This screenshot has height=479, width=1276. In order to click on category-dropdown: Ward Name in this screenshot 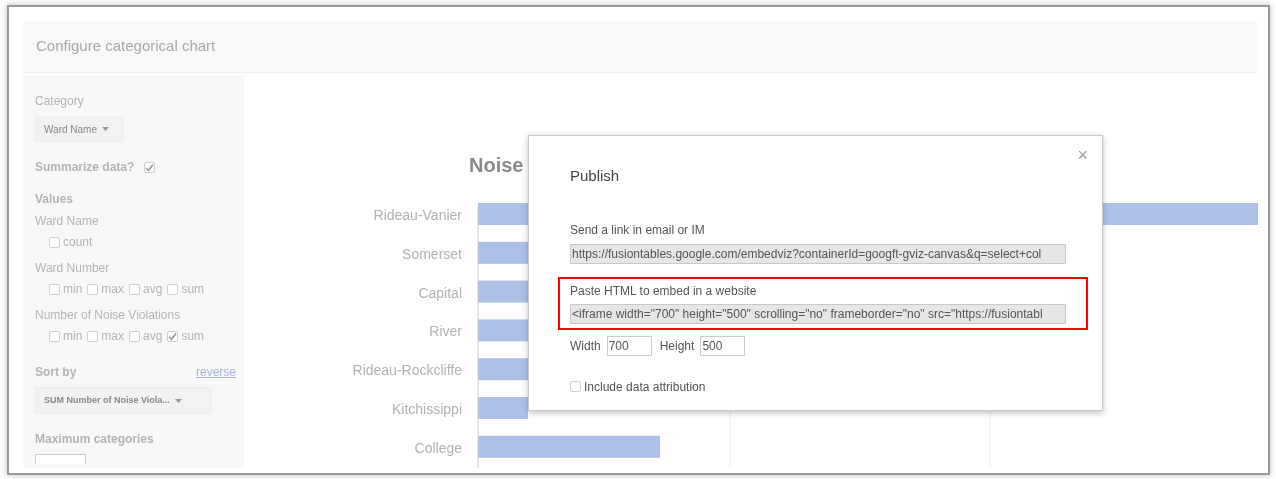, I will do `click(79, 129)`.